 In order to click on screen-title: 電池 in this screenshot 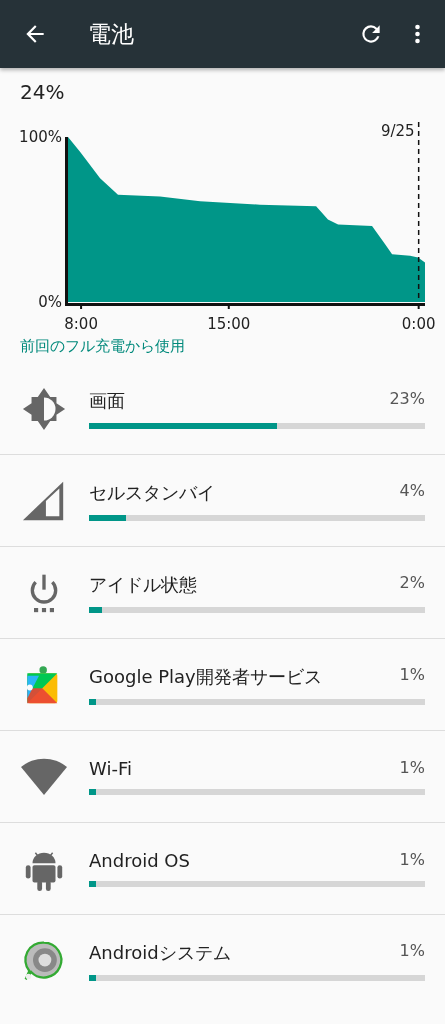, I will do `click(111, 34)`.